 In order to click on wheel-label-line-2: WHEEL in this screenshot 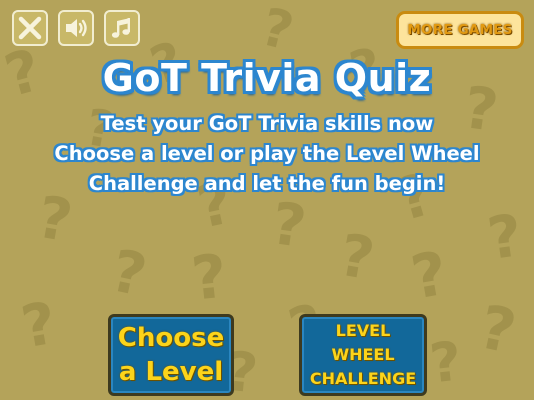, I will do `click(363, 354)`.